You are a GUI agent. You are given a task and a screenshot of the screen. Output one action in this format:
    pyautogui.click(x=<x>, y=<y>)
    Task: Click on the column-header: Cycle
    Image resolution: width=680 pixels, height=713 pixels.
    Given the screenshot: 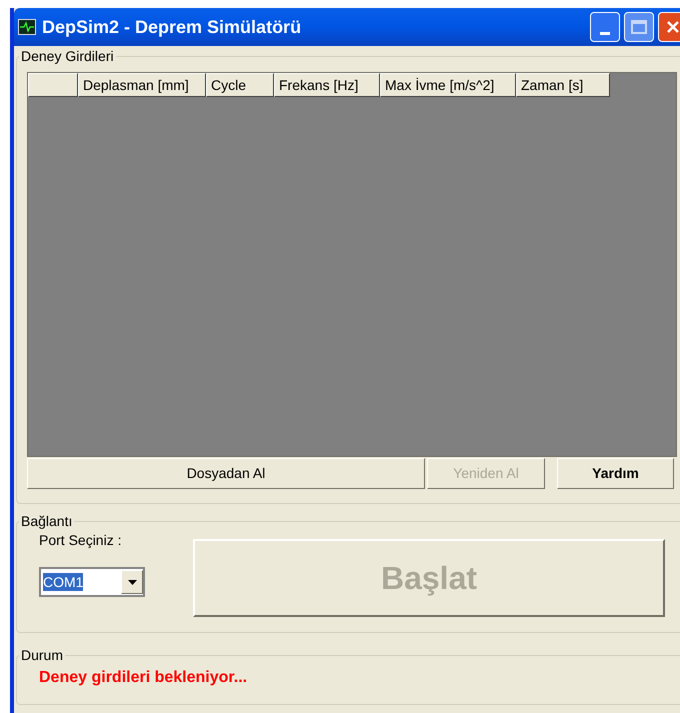 What is the action you would take?
    pyautogui.click(x=240, y=85)
    